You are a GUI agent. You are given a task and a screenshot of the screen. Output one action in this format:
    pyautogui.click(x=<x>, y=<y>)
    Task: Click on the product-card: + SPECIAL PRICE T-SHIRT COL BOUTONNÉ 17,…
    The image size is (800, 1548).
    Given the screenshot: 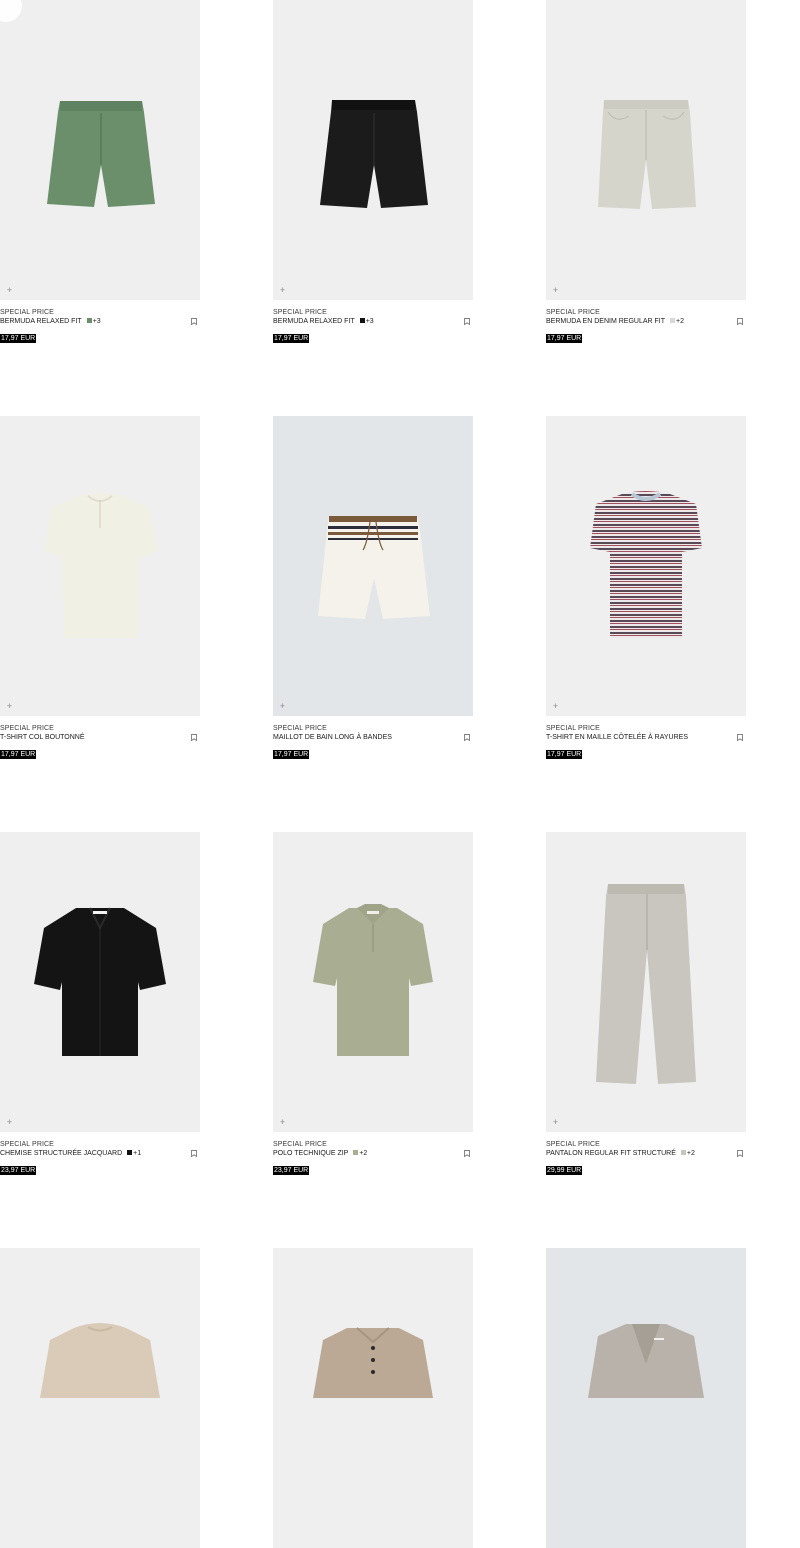 What is the action you would take?
    pyautogui.click(x=100, y=588)
    